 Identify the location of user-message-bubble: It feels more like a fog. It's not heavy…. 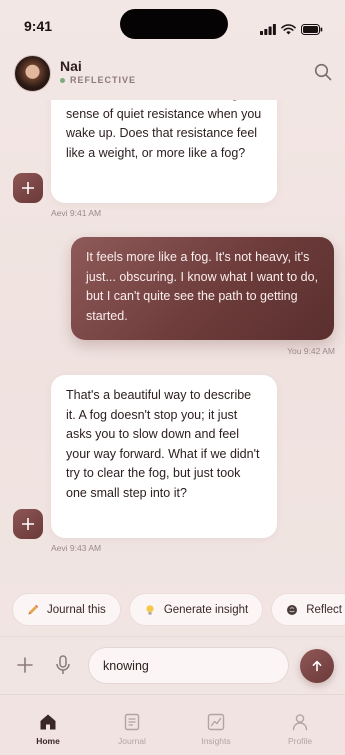
(202, 288).